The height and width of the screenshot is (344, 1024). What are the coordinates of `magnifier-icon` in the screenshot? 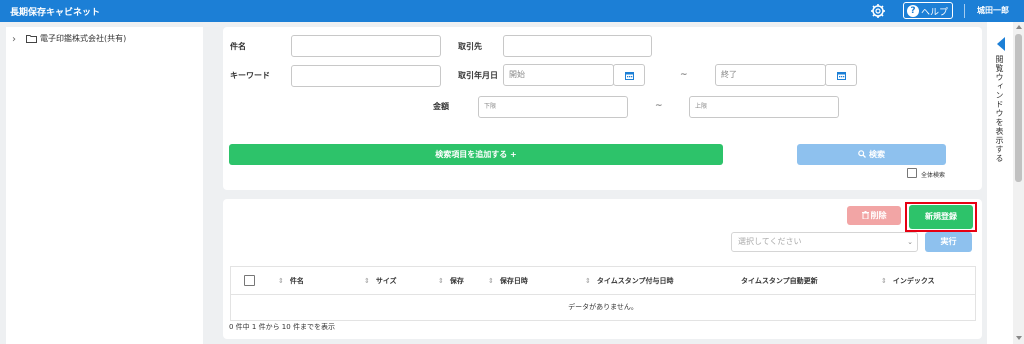 It's located at (862, 154).